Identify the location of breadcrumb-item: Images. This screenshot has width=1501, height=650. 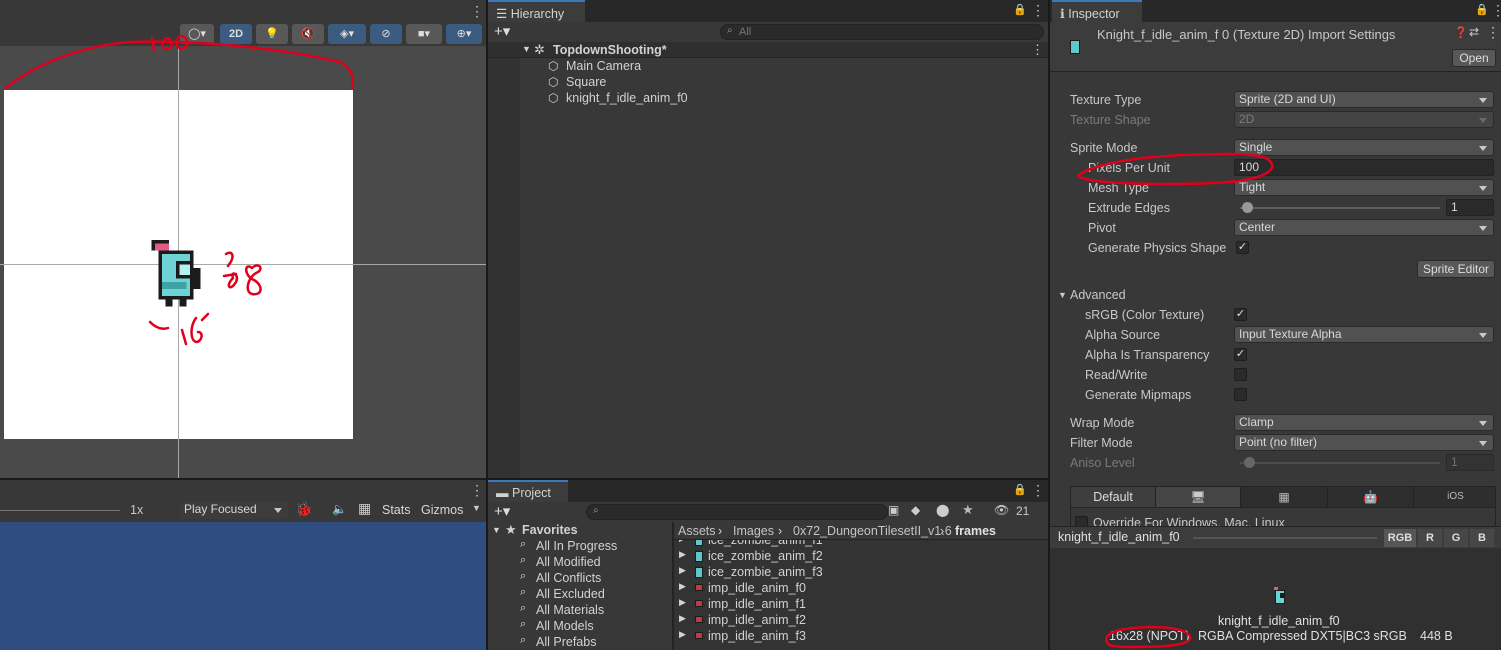
(753, 531).